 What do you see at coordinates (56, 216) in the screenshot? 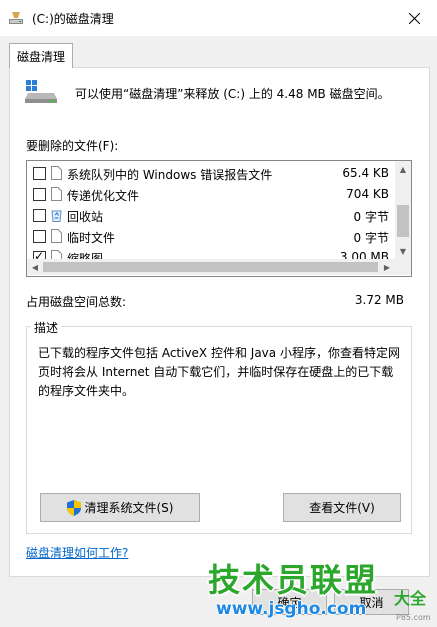
I see `recycle-bin-icon` at bounding box center [56, 216].